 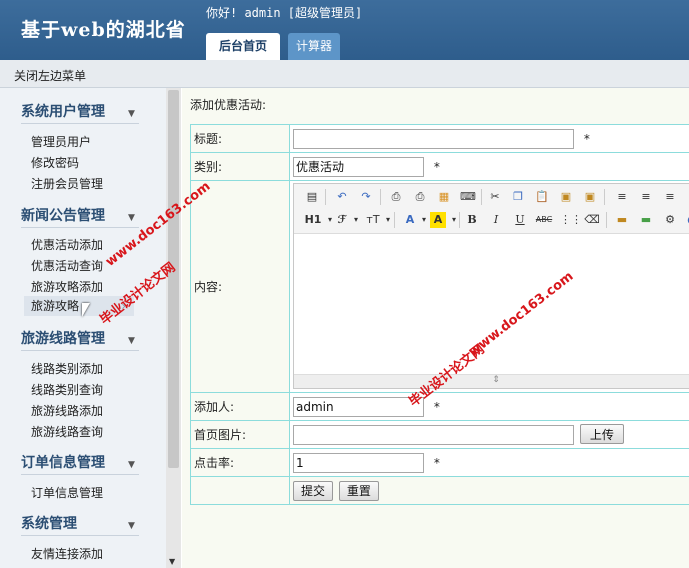 What do you see at coordinates (67, 368) in the screenshot?
I see `sidebar-item: 线路类别添加` at bounding box center [67, 368].